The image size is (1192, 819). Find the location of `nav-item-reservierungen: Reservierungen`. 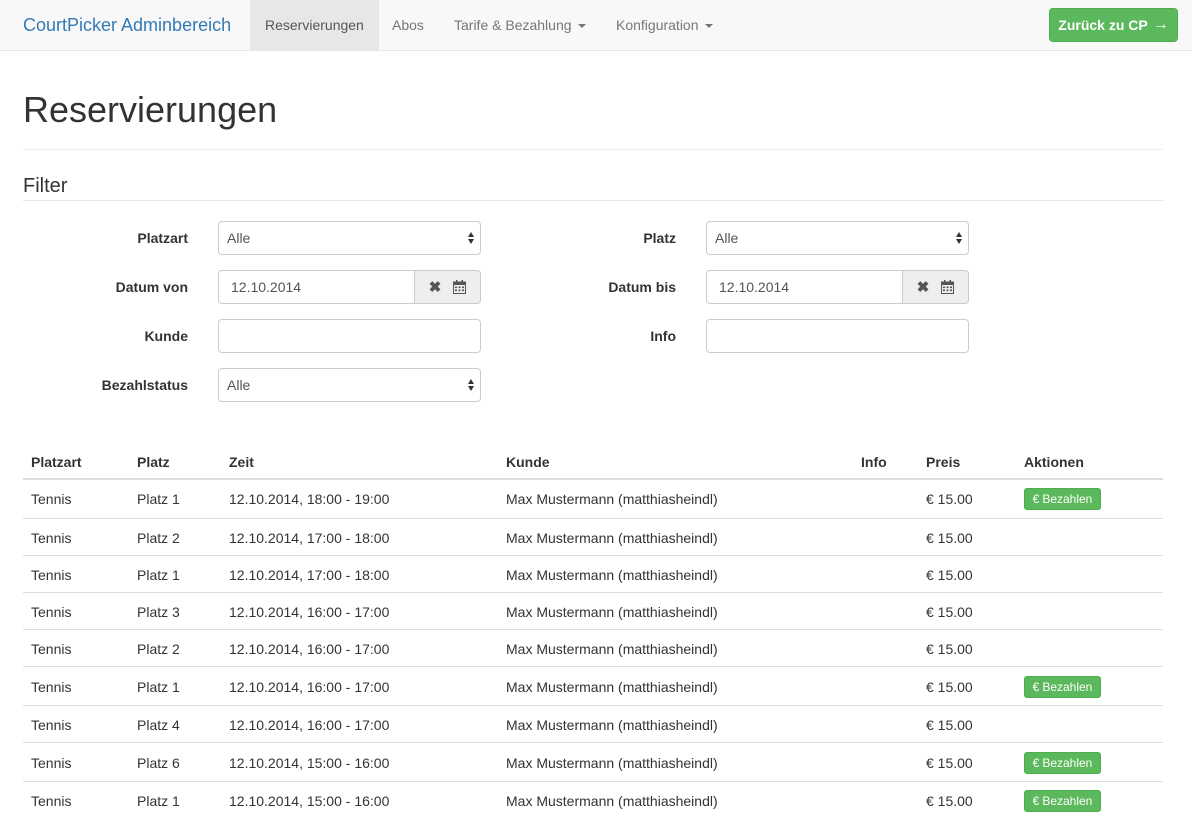

nav-item-reservierungen: Reservierungen is located at coordinates (314, 25).